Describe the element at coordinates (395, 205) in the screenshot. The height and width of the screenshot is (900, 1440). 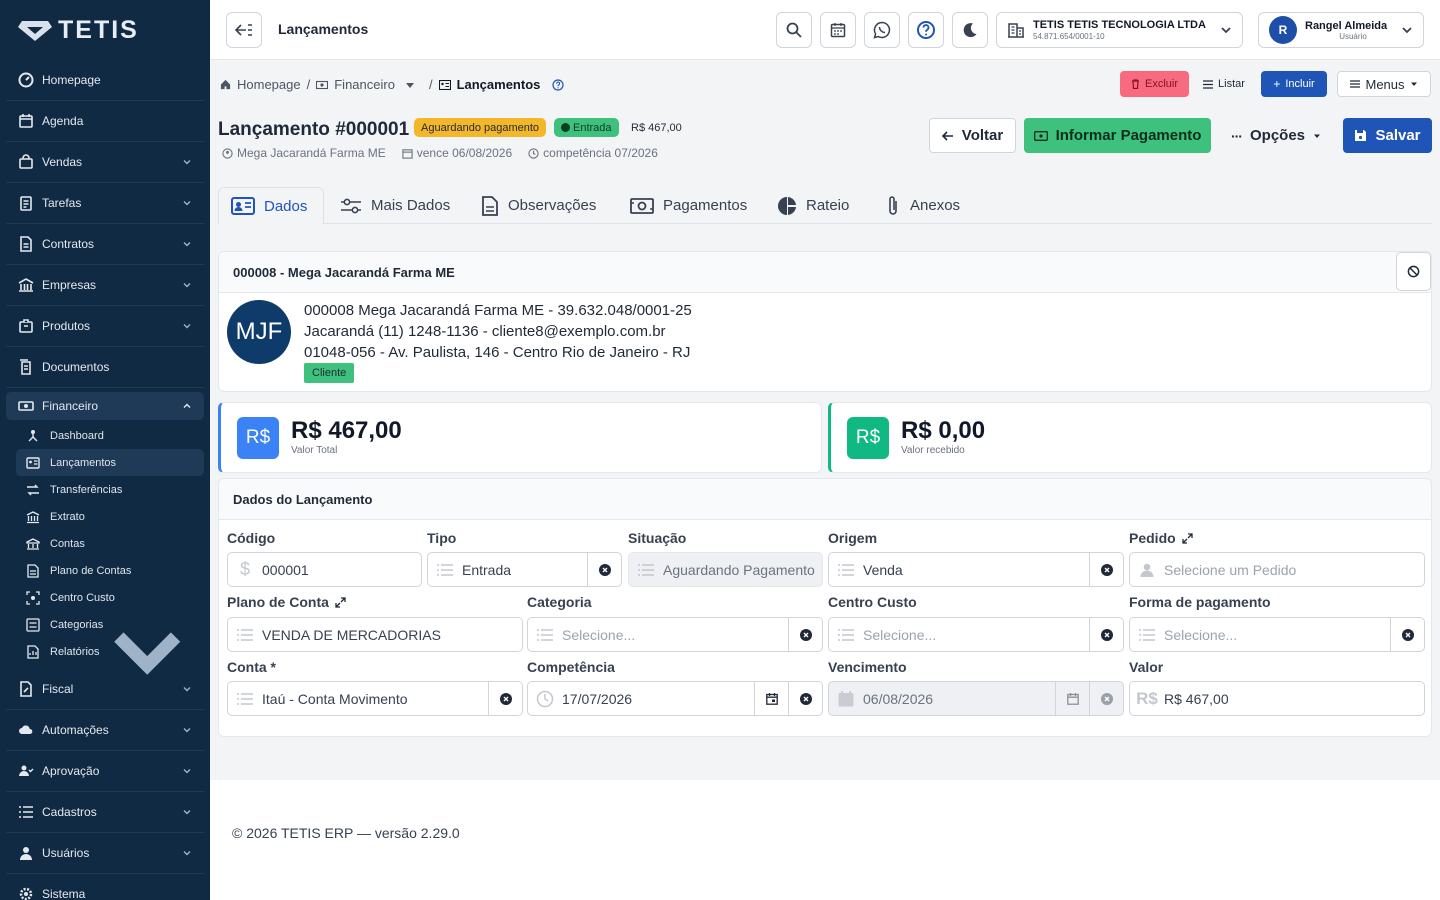
I see `tab-mais-dados: Mais Dados` at that location.